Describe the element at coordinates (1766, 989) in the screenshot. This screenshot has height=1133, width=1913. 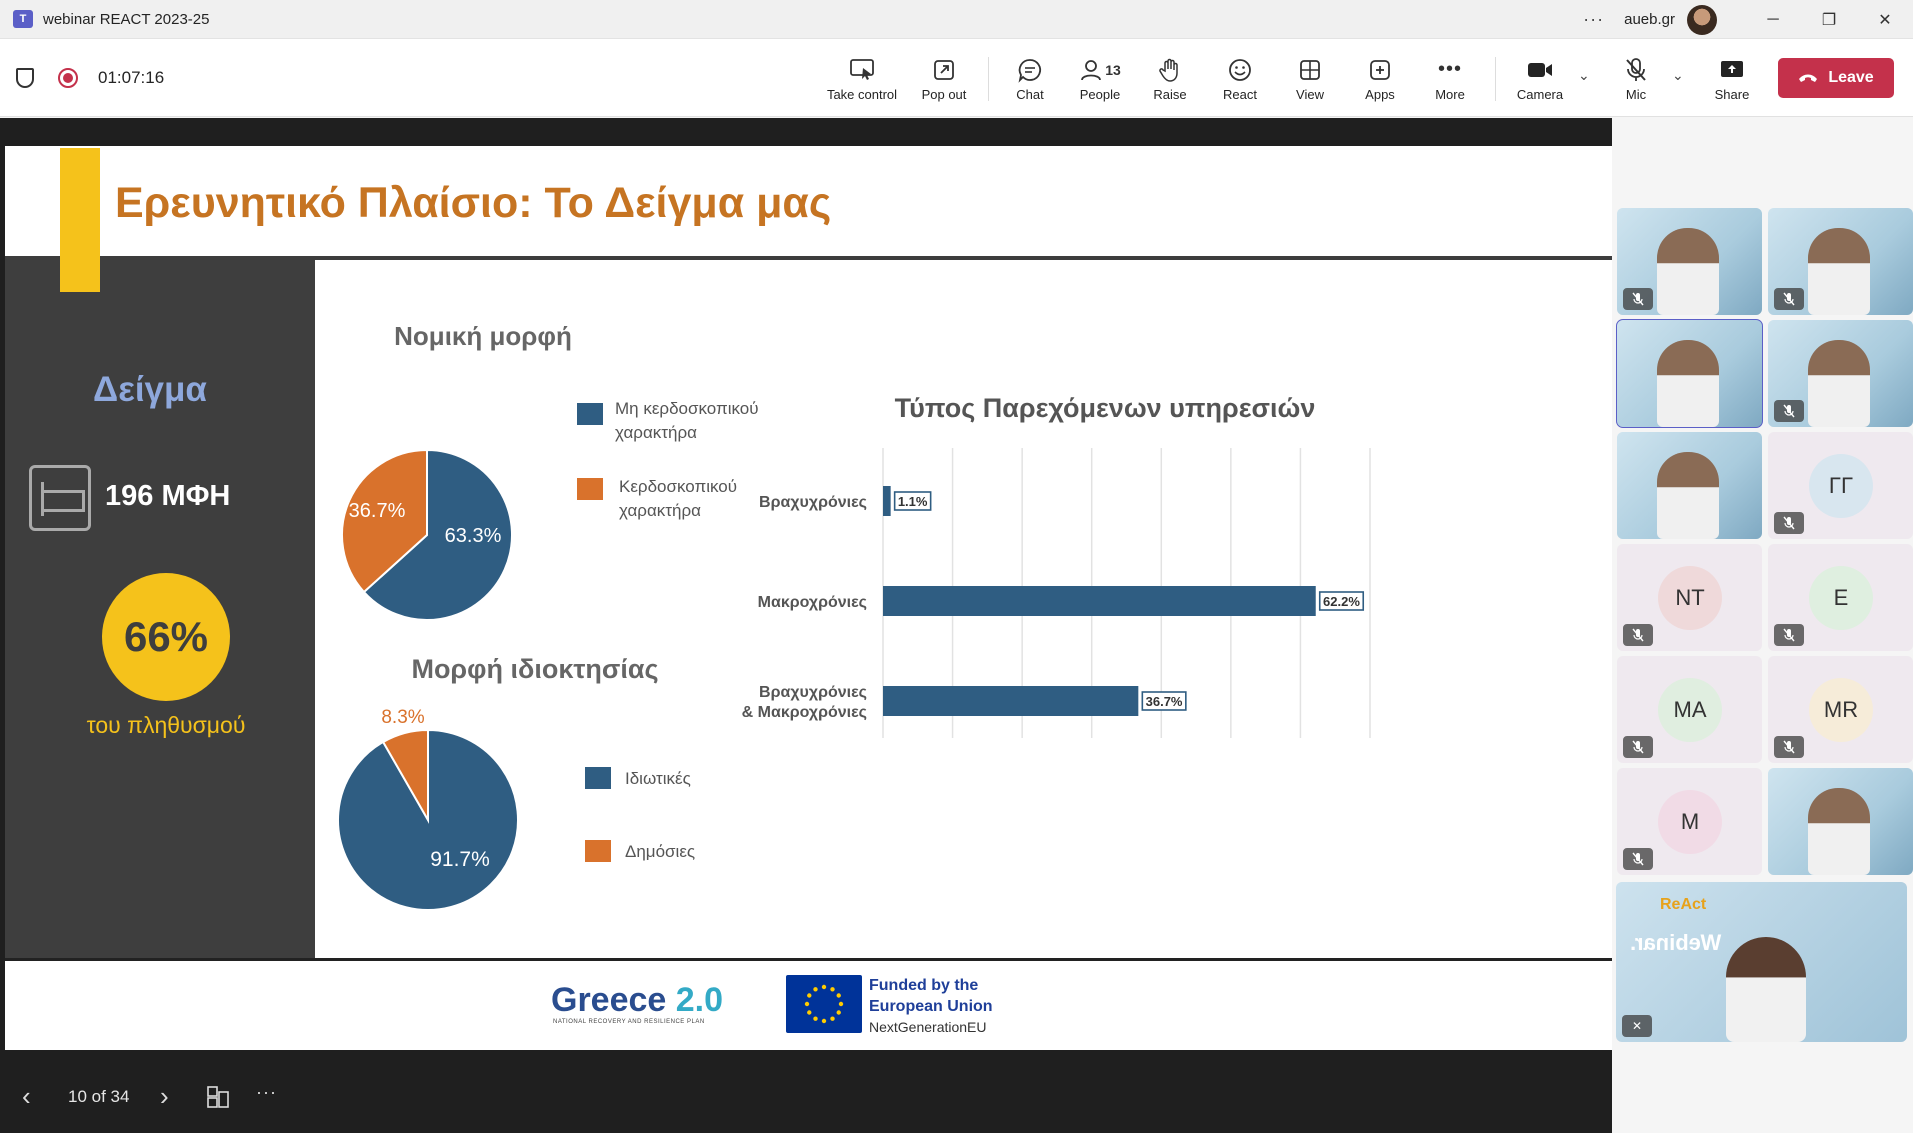
I see `presenter-figure` at that location.